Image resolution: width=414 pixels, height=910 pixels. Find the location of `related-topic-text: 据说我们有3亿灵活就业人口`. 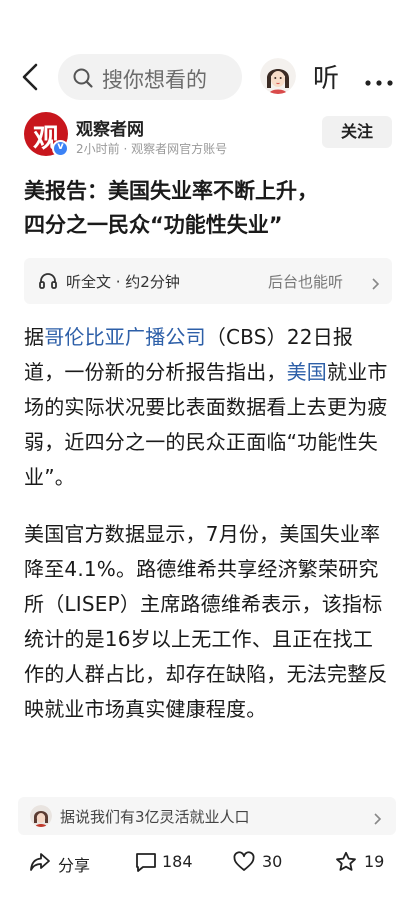

related-topic-text: 据说我们有3亿灵活就业人口 is located at coordinates (155, 817).